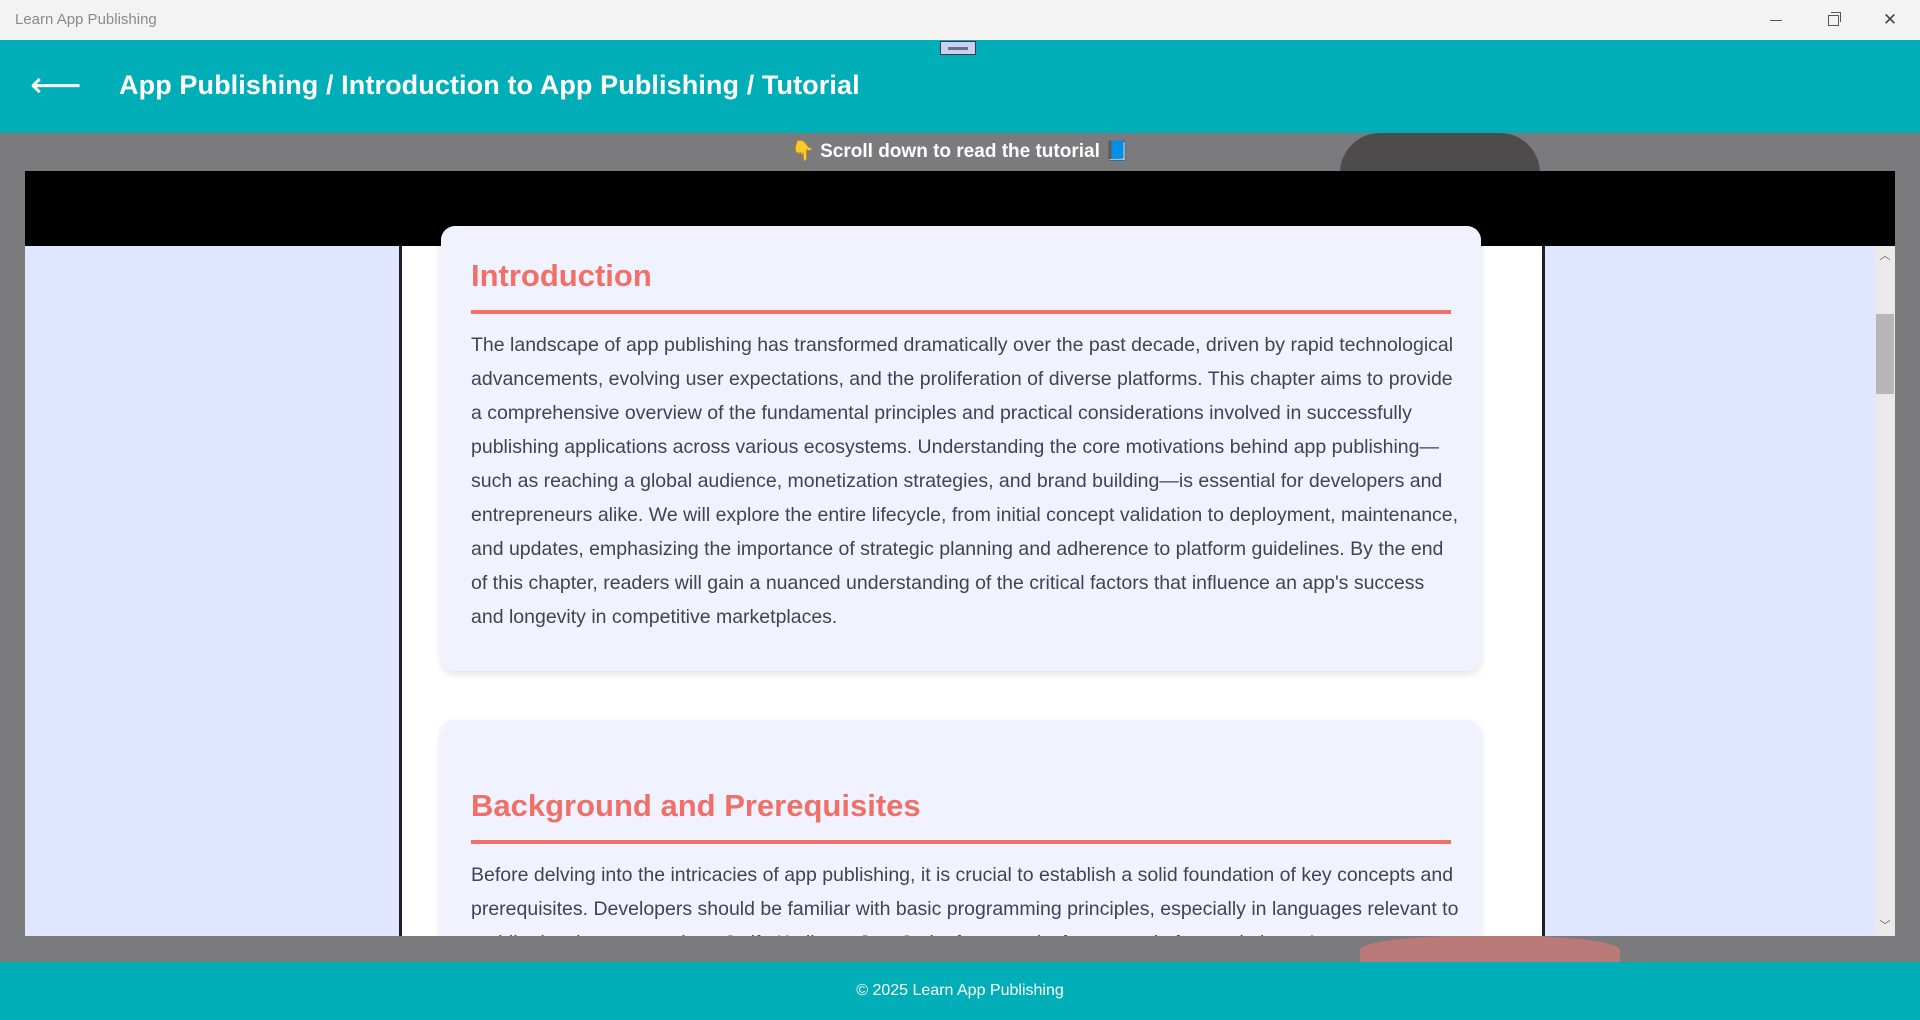 The width and height of the screenshot is (1920, 1020). I want to click on scroll-hint: 👇 Scroll down to read the tutorial 📘, so click(960, 151).